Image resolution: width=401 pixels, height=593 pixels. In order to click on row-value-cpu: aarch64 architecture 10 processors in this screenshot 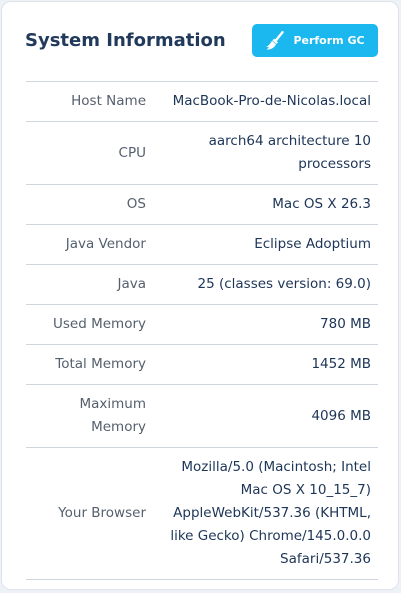, I will do `click(262, 153)`.